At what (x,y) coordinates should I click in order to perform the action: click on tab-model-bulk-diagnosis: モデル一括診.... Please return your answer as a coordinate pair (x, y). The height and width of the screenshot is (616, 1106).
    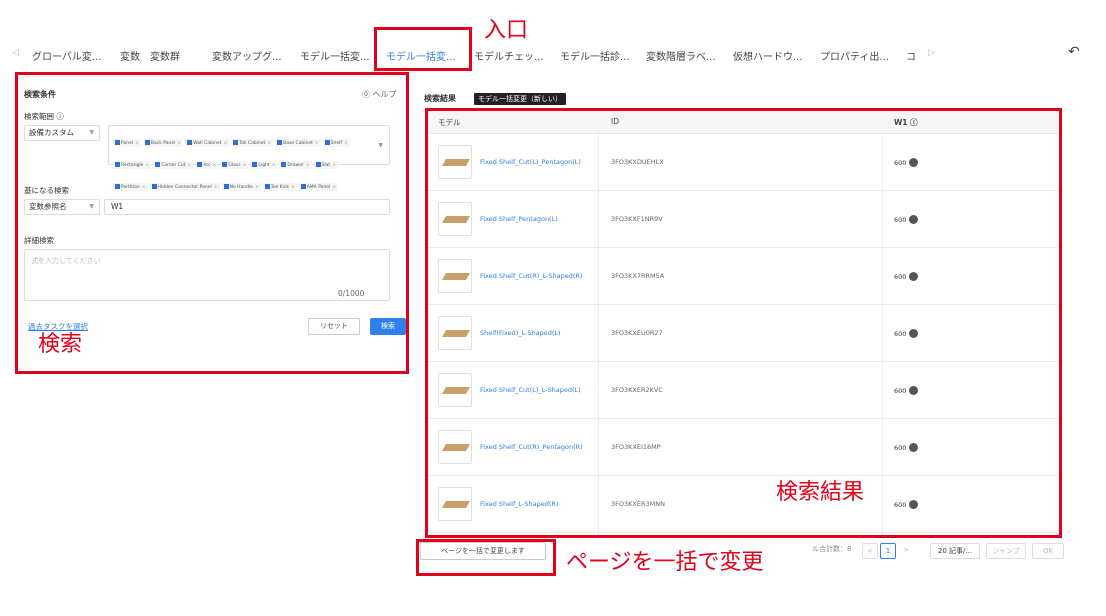
    Looking at the image, I should click on (595, 55).